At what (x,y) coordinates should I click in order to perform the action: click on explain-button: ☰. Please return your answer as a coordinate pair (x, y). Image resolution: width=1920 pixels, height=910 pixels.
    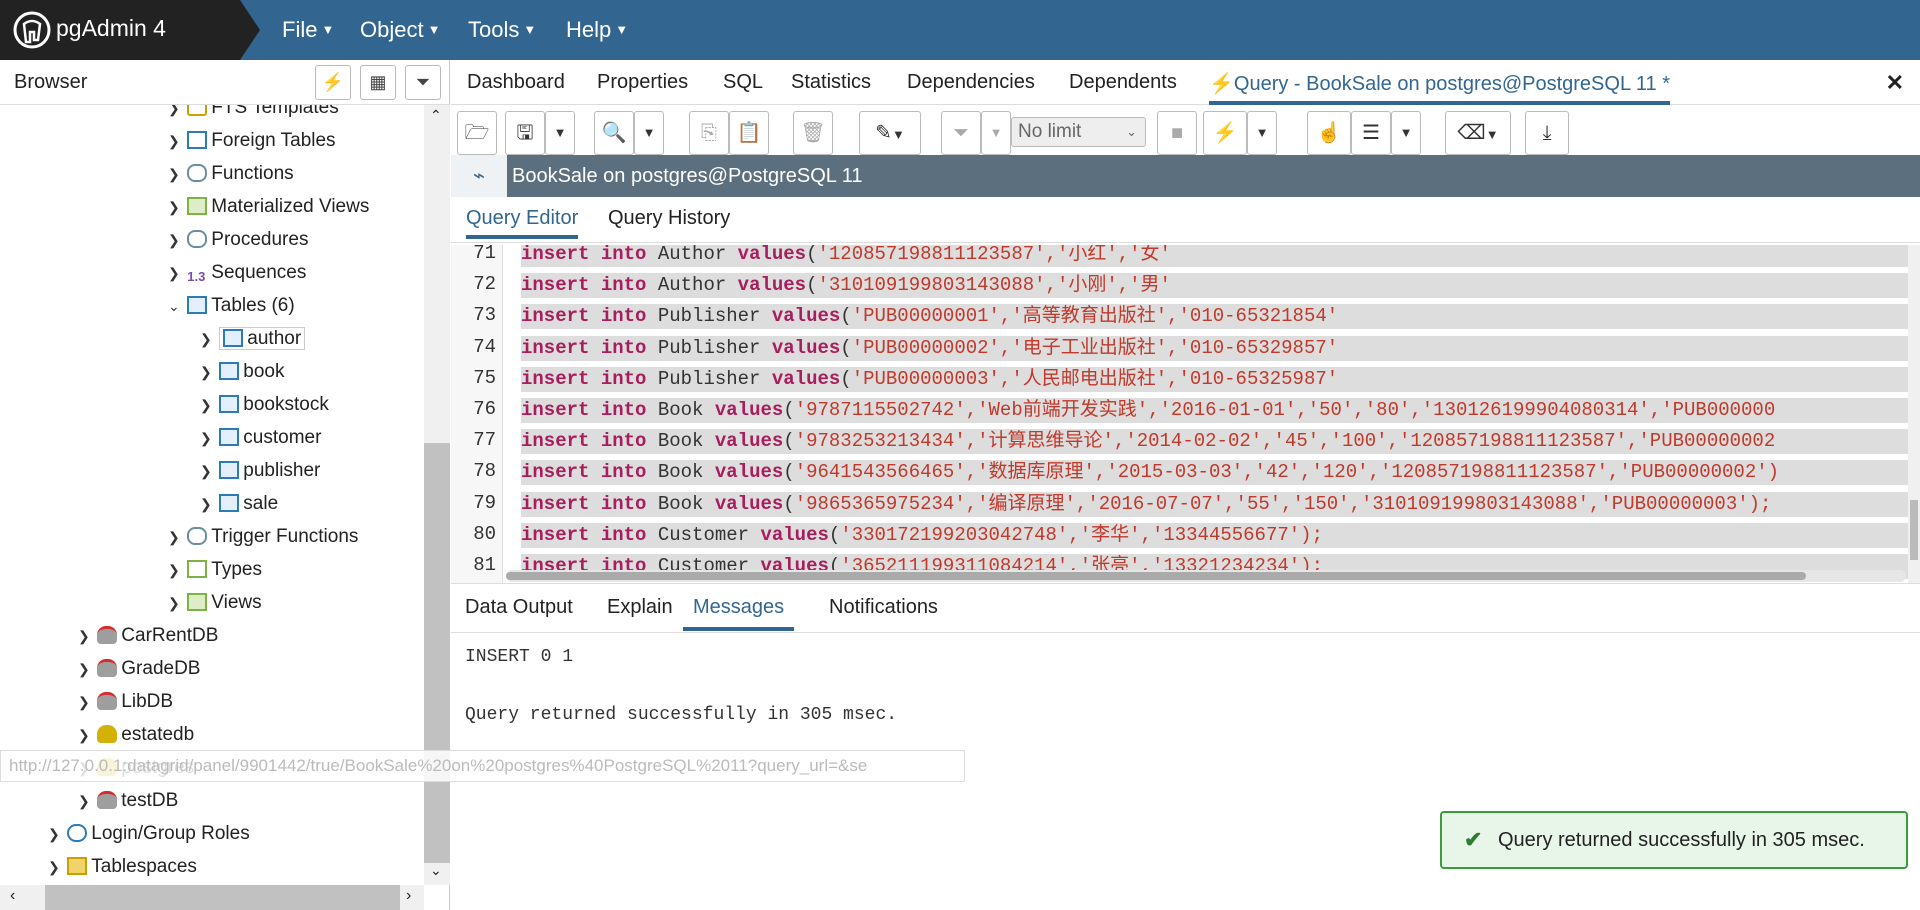
    Looking at the image, I should click on (1371, 133).